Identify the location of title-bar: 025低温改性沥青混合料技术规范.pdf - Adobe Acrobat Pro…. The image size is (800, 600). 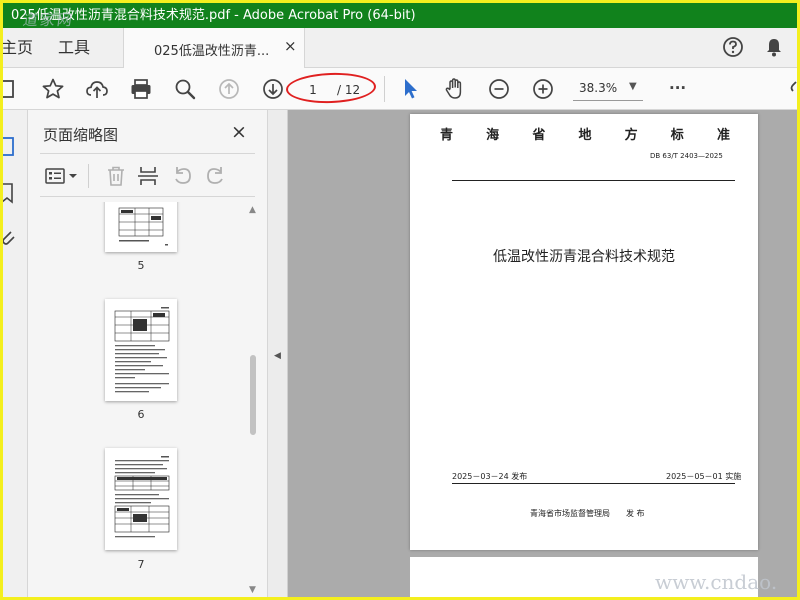
(400, 15).